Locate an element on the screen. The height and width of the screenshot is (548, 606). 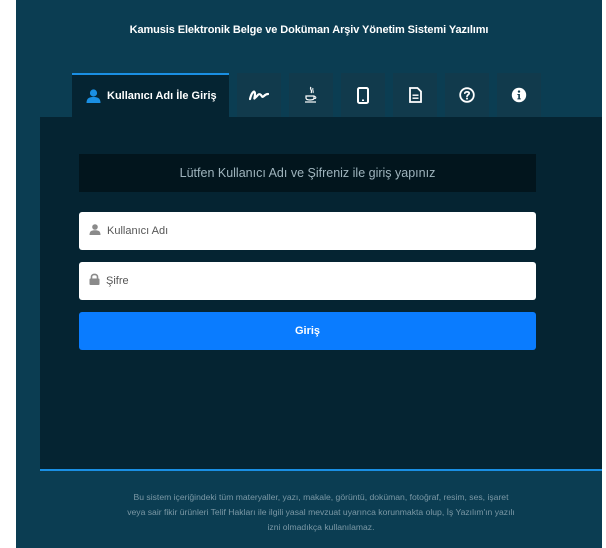
tab-document is located at coordinates (415, 95).